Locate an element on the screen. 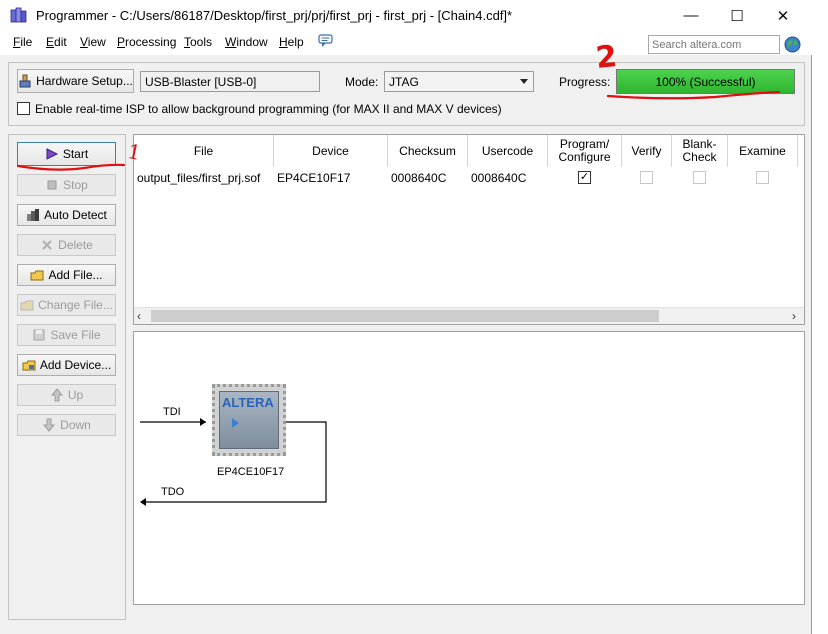  menu-help: Help is located at coordinates (291, 42).